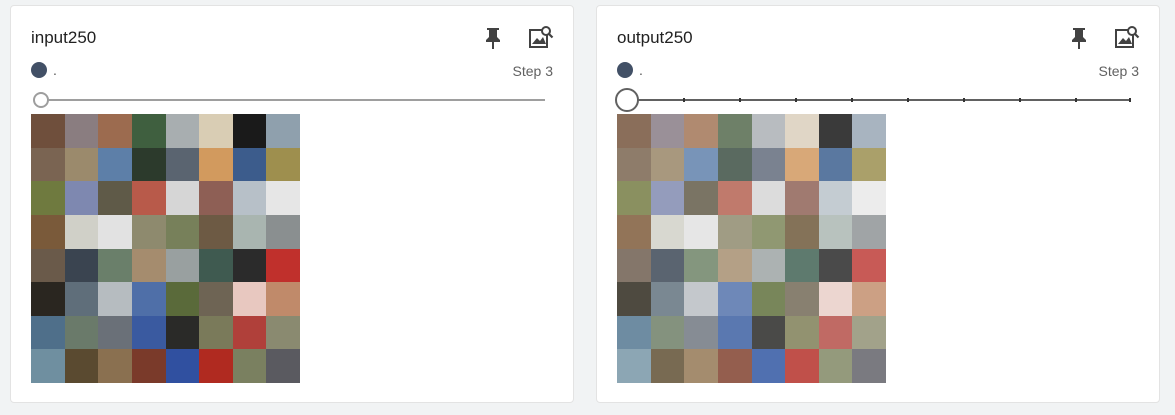 This screenshot has width=1175, height=415. What do you see at coordinates (532, 71) in the screenshot?
I see `step-label: Step 3` at bounding box center [532, 71].